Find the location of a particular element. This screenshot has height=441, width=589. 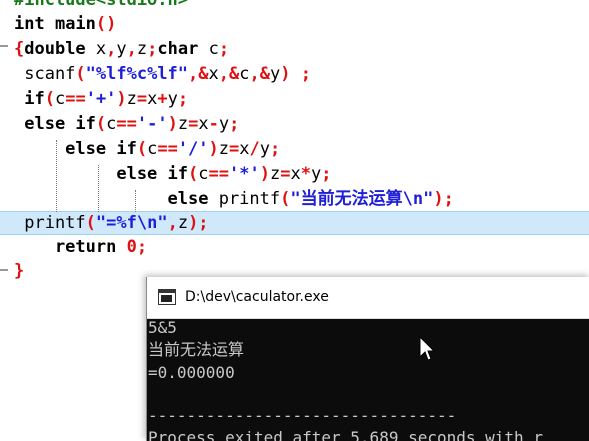

code-token: } is located at coordinates (19, 271).